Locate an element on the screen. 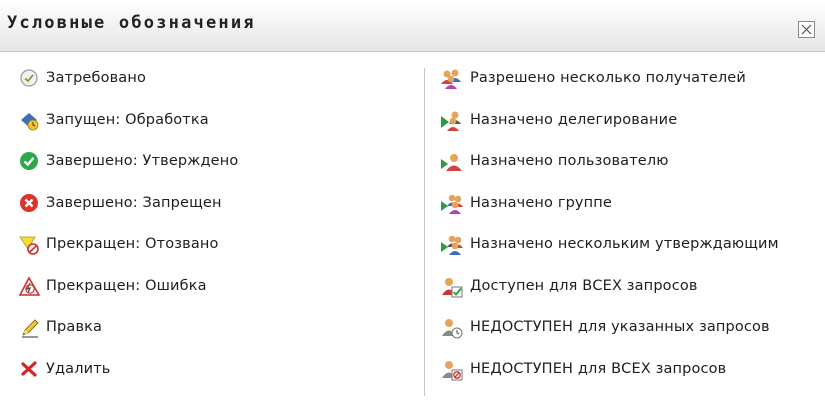 Image resolution: width=825 pixels, height=414 pixels. requested-icon is located at coordinates (30, 79).